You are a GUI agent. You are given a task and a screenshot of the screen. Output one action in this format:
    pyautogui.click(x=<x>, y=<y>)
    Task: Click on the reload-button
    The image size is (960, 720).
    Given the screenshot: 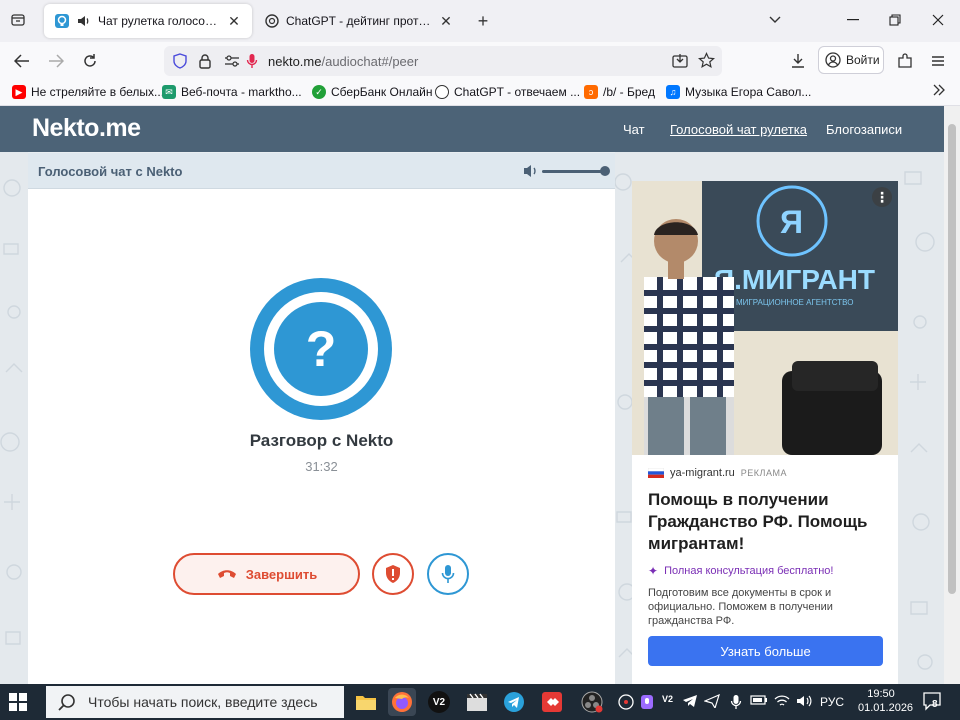 What is the action you would take?
    pyautogui.click(x=90, y=61)
    